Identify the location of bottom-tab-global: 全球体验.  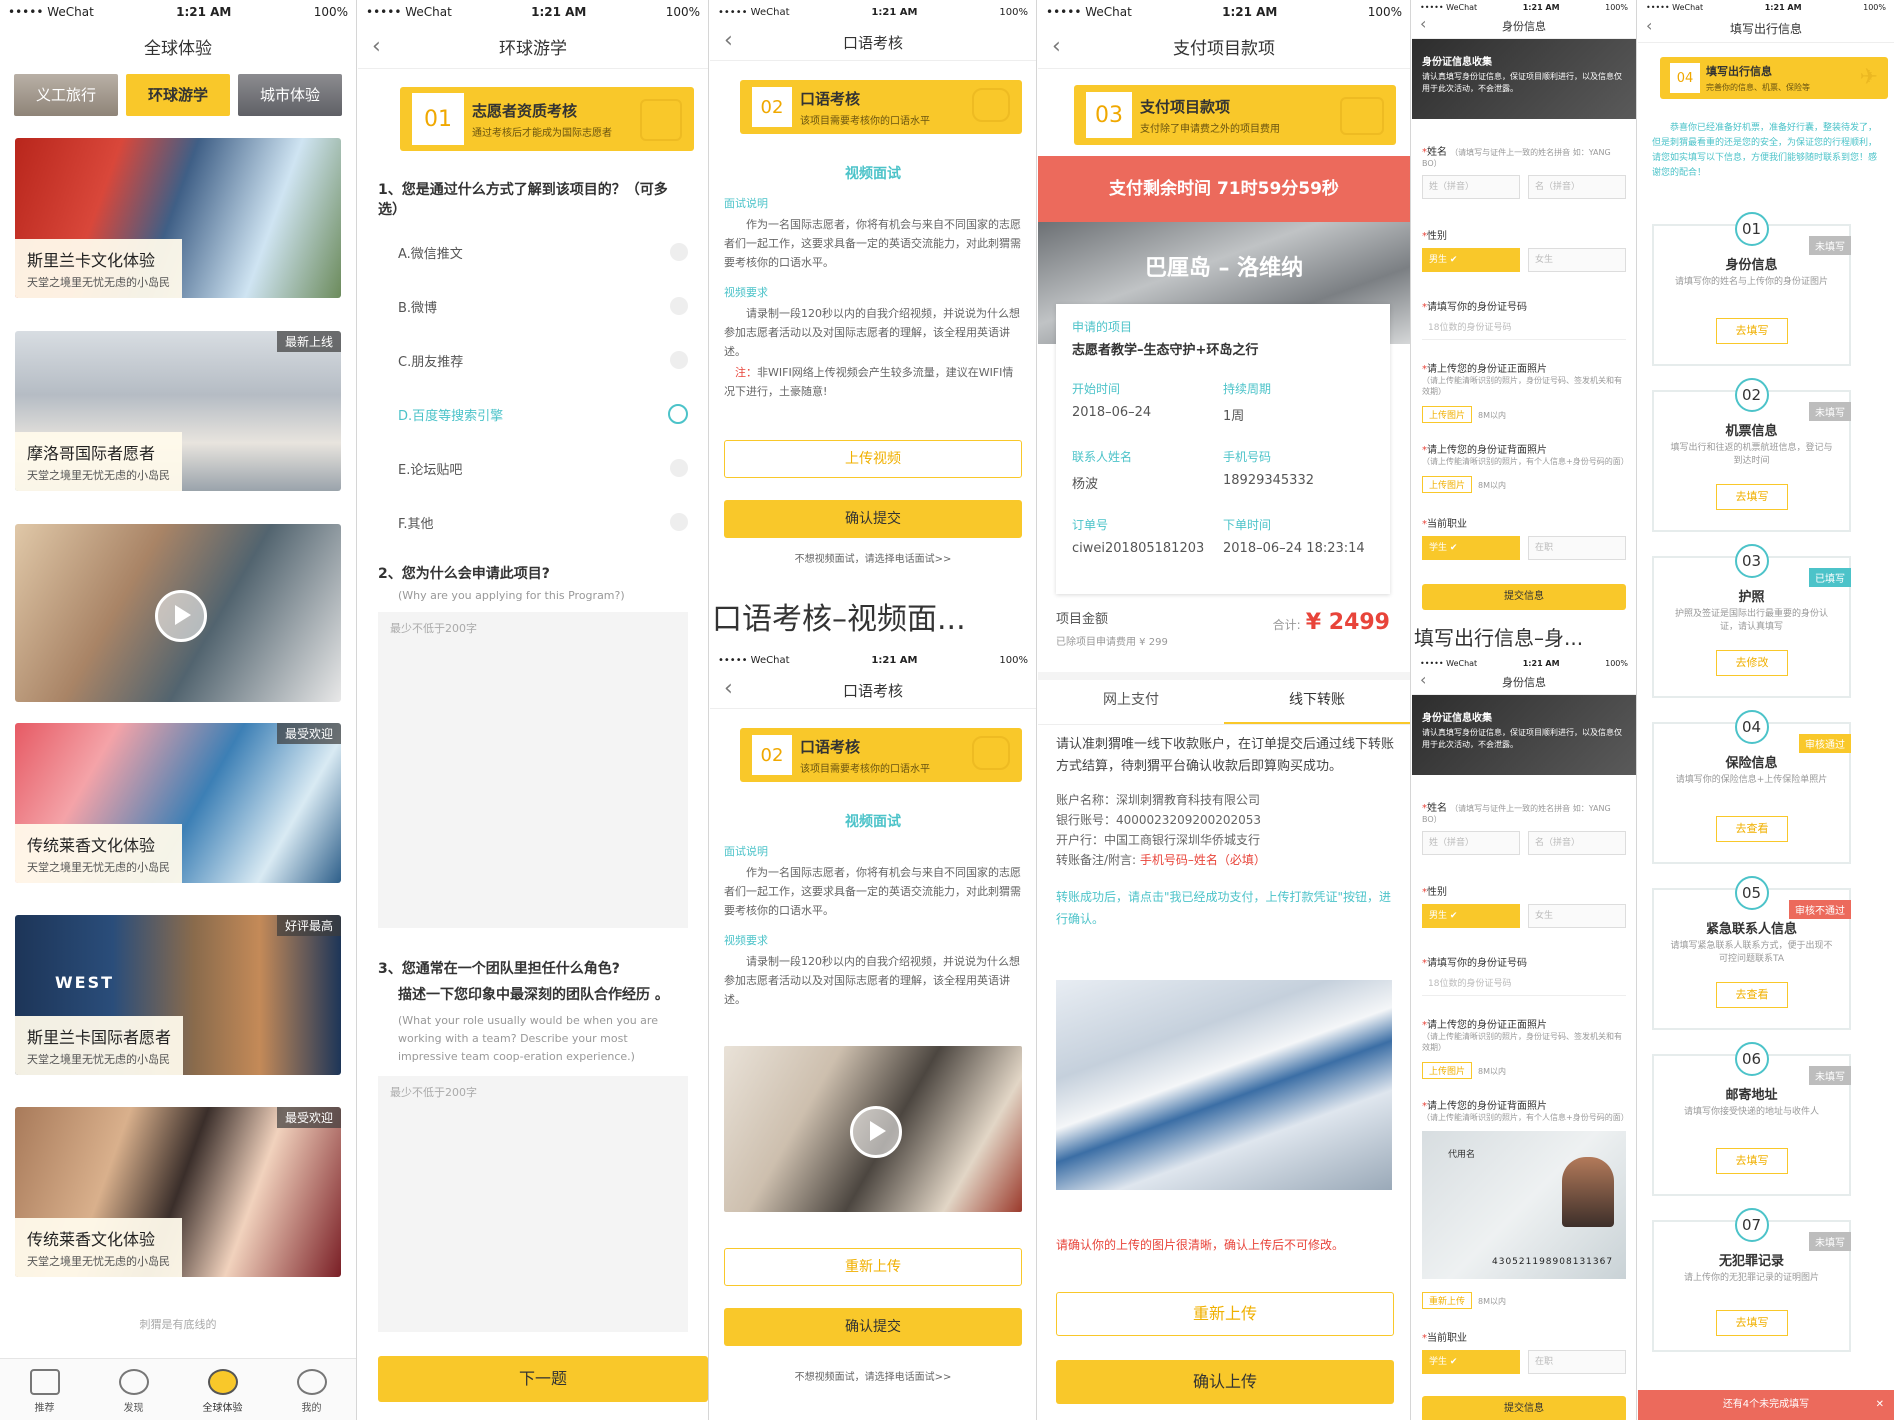
(222, 1389).